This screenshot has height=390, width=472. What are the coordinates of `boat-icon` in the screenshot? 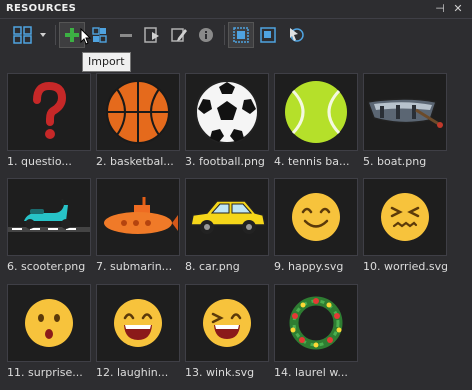 It's located at (404, 113).